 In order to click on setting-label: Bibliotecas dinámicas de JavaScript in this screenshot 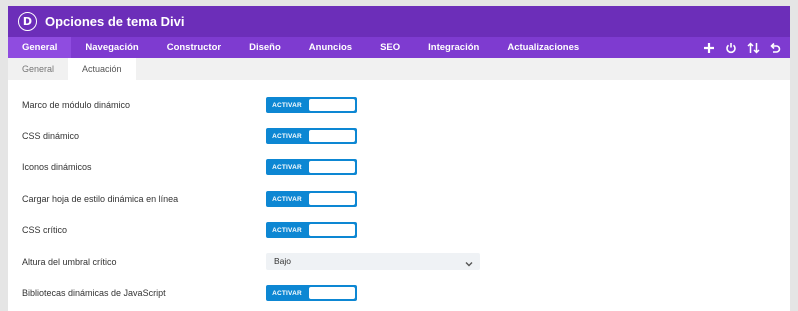, I will do `click(94, 293)`.